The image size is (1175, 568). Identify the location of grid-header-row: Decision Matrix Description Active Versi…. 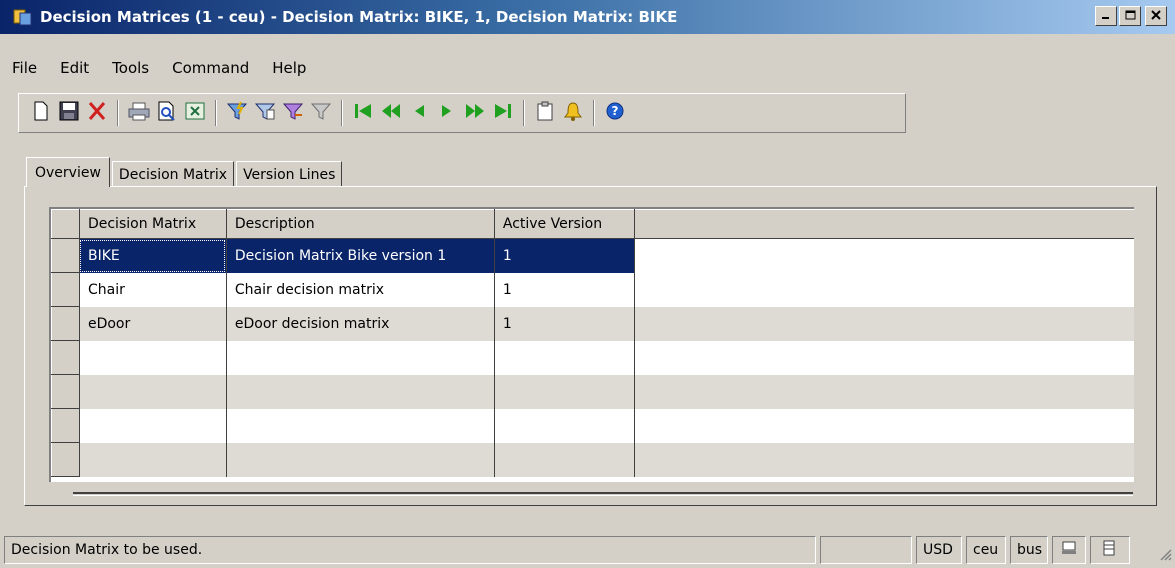
(592, 224).